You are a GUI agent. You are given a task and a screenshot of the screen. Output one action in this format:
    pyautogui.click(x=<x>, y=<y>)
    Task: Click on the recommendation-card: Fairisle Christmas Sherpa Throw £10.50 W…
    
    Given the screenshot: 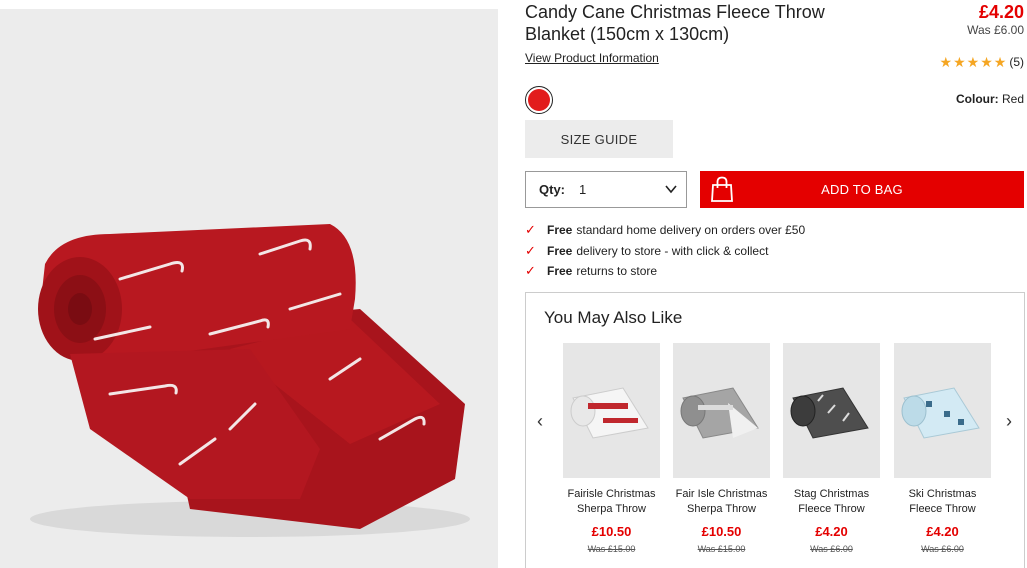 What is the action you would take?
    pyautogui.click(x=611, y=448)
    